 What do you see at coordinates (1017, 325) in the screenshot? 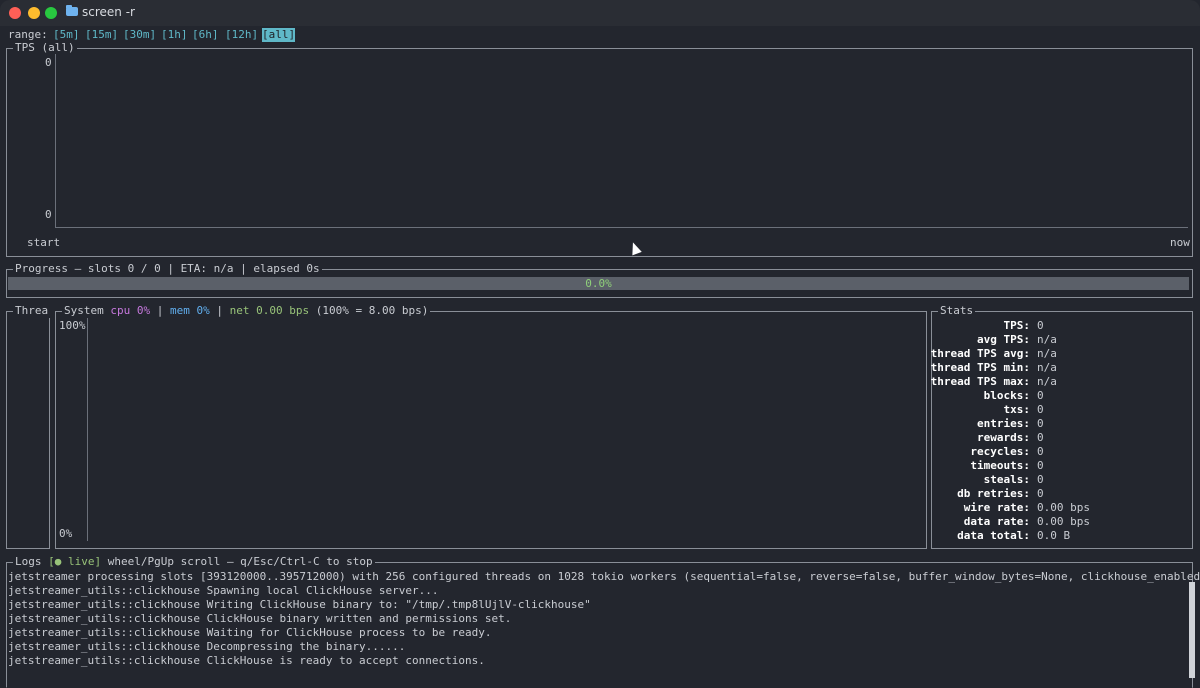
I see `stat-key: TPS:` at bounding box center [1017, 325].